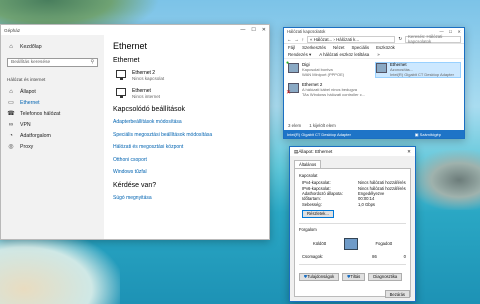 Image resolution: width=480 pixels, height=304 pixels. What do you see at coordinates (378, 54) in the screenshot?
I see `more-commands-button: »` at bounding box center [378, 54].